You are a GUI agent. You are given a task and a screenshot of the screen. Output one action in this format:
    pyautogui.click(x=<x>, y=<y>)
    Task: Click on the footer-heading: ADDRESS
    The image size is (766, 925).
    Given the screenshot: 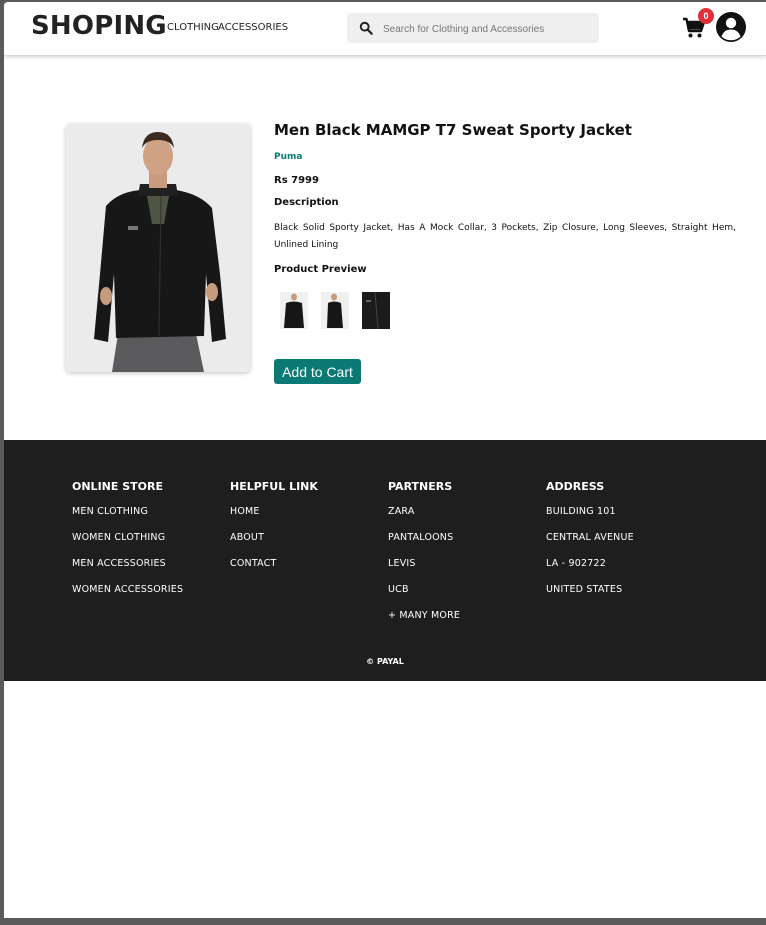 What is the action you would take?
    pyautogui.click(x=575, y=486)
    